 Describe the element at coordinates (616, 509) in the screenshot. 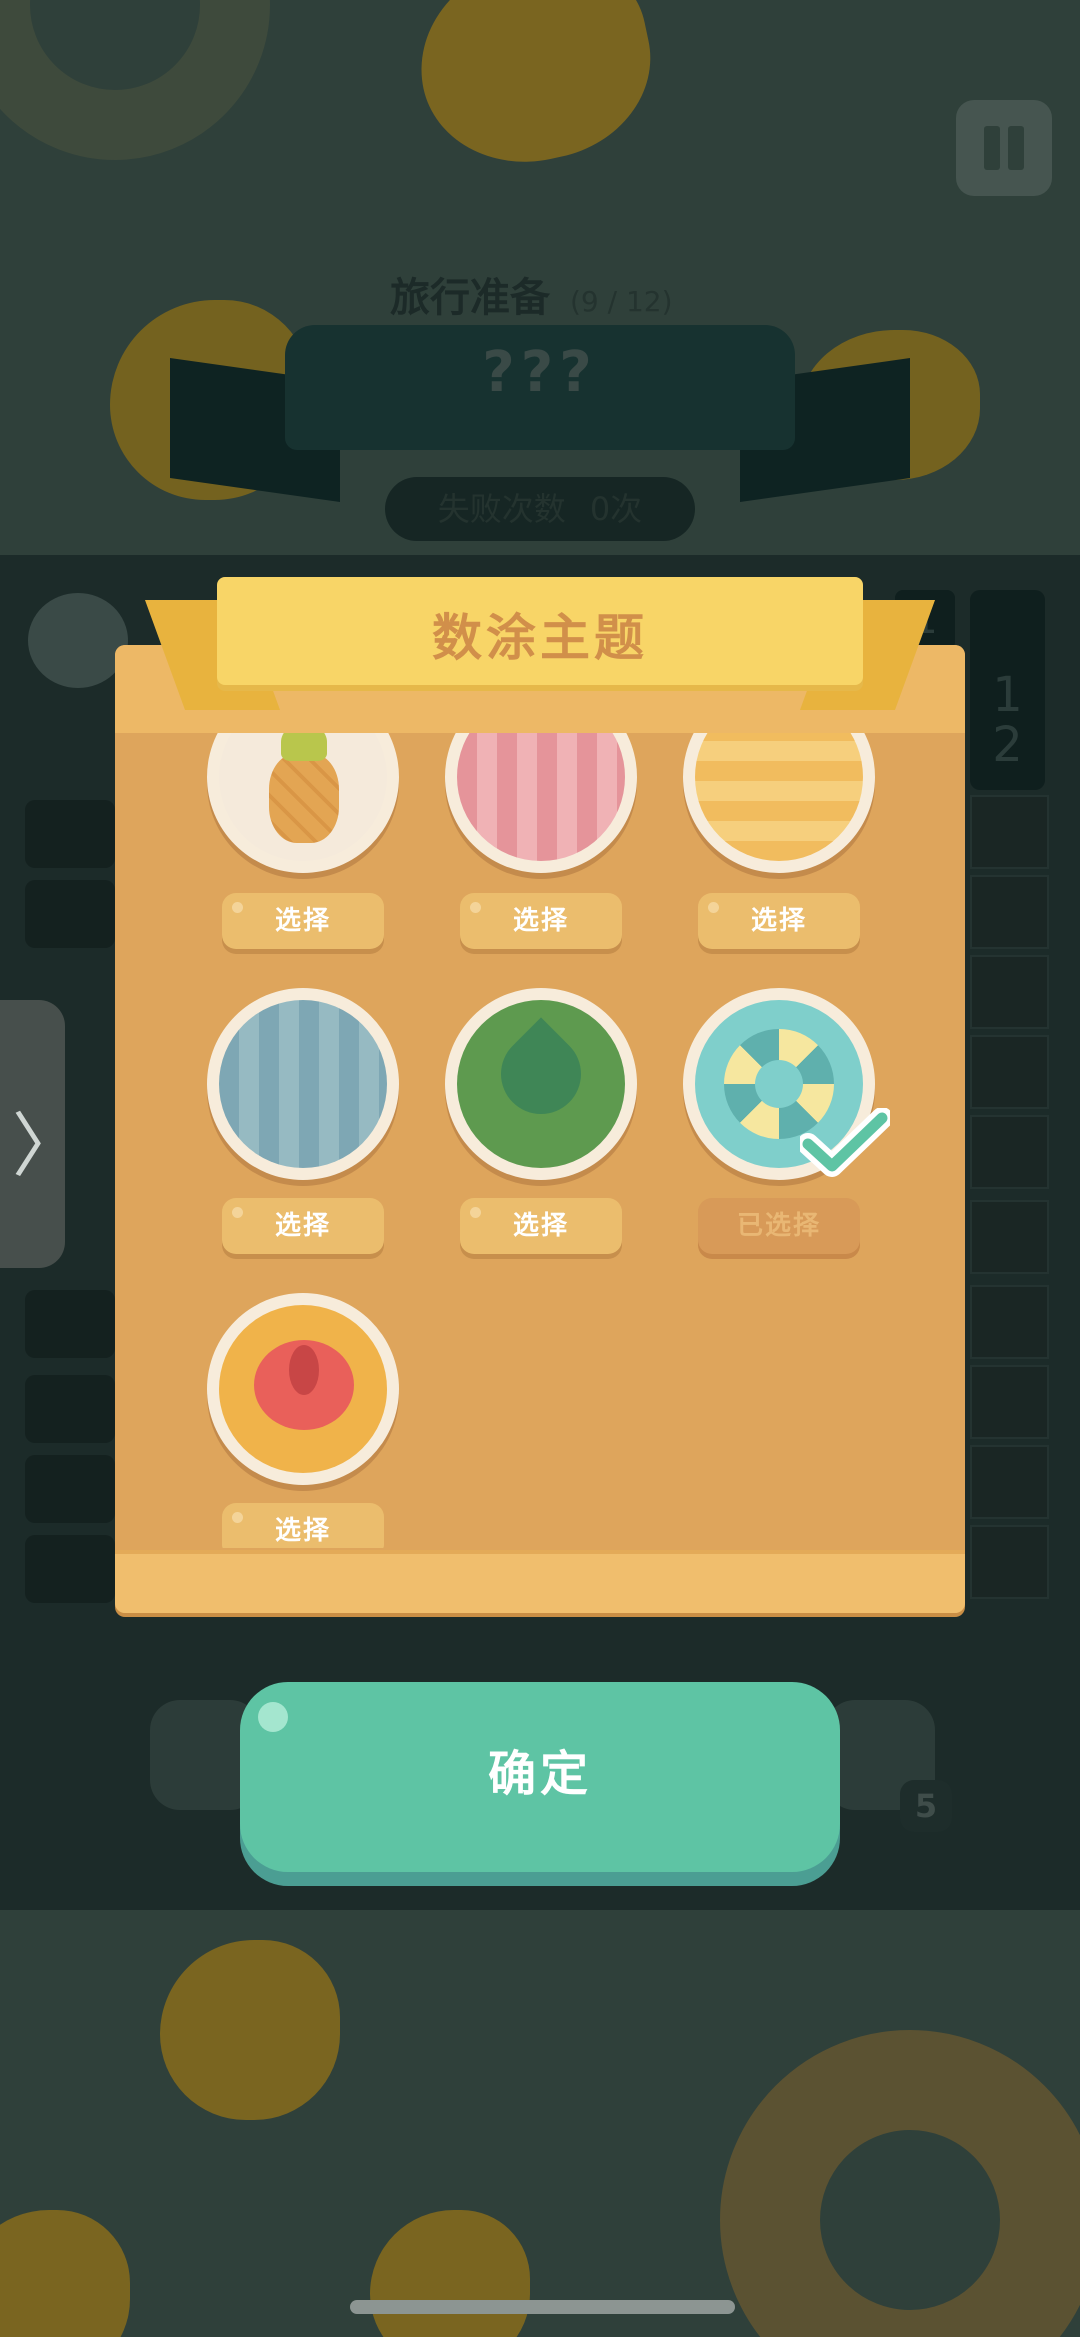

I see `fail-count: 0次` at that location.